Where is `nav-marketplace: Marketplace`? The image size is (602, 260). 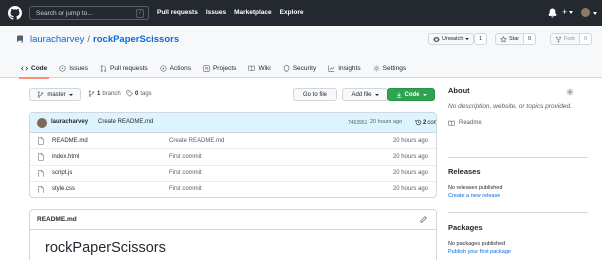
nav-marketplace: Marketplace is located at coordinates (253, 12).